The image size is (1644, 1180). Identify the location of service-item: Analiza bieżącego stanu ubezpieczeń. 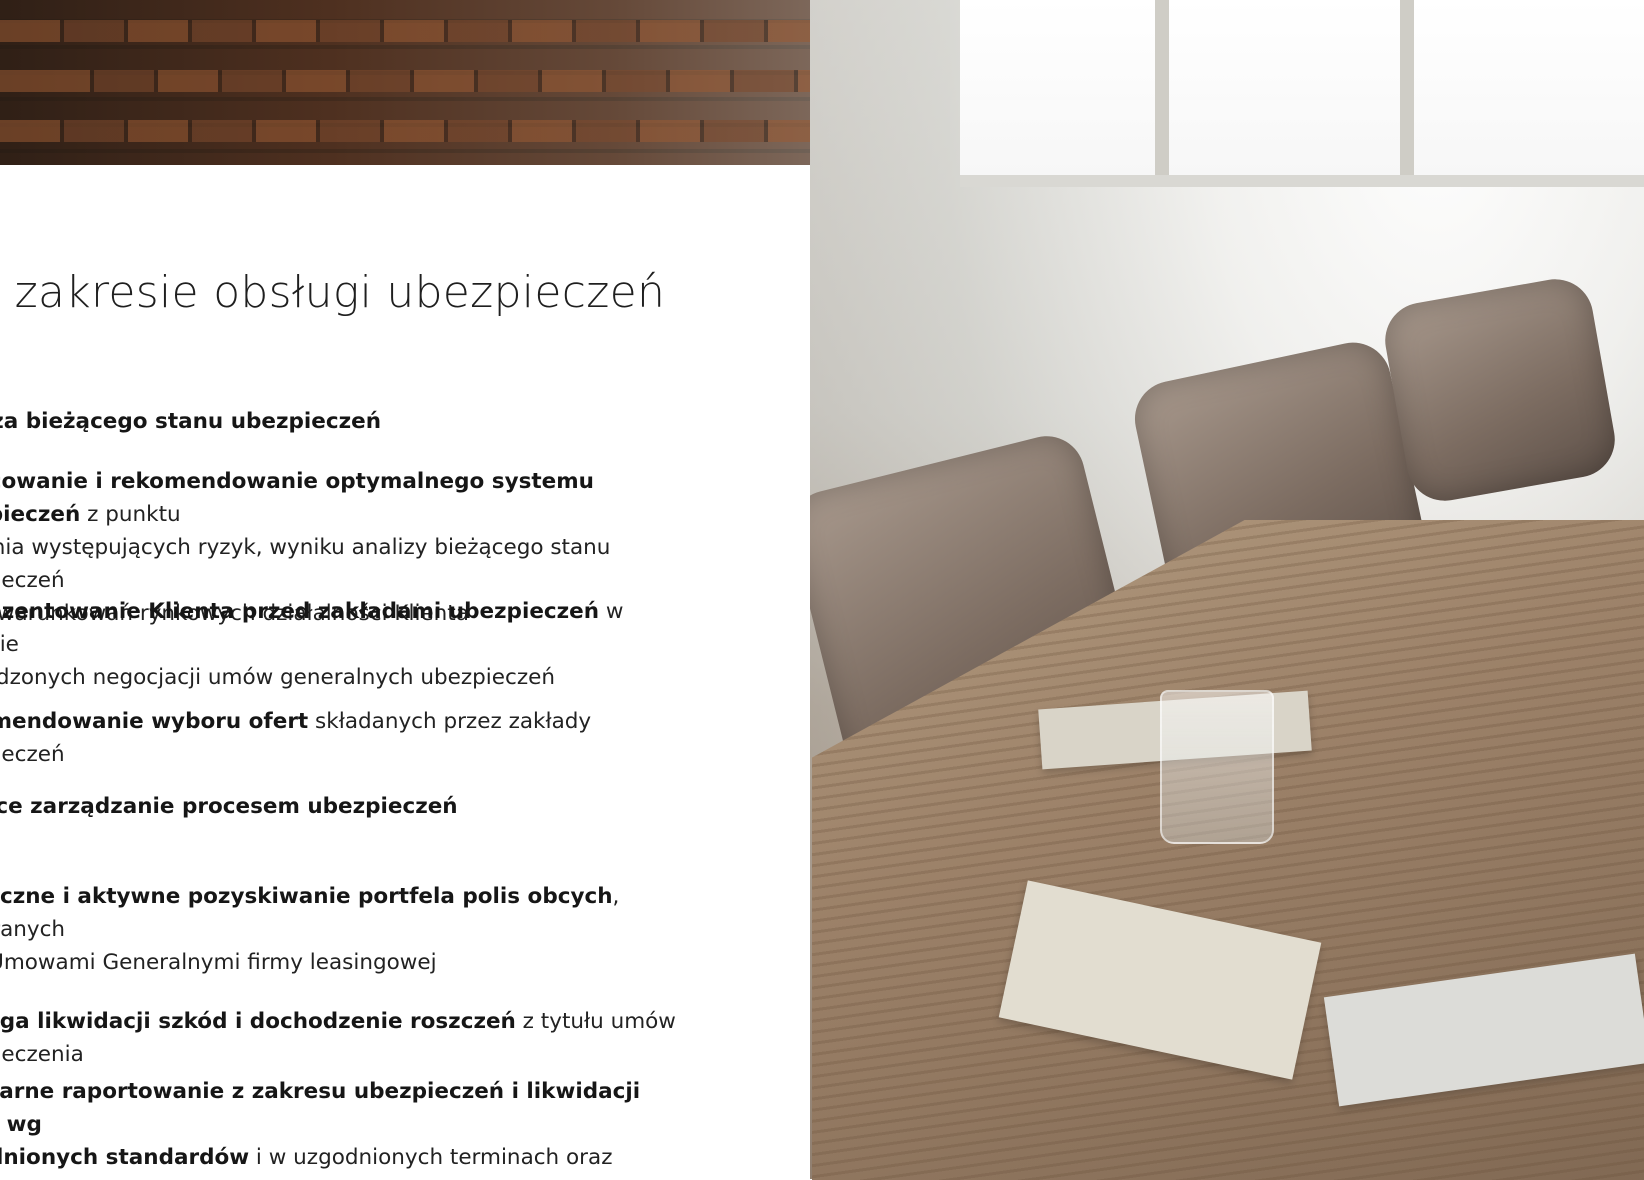
(355, 421).